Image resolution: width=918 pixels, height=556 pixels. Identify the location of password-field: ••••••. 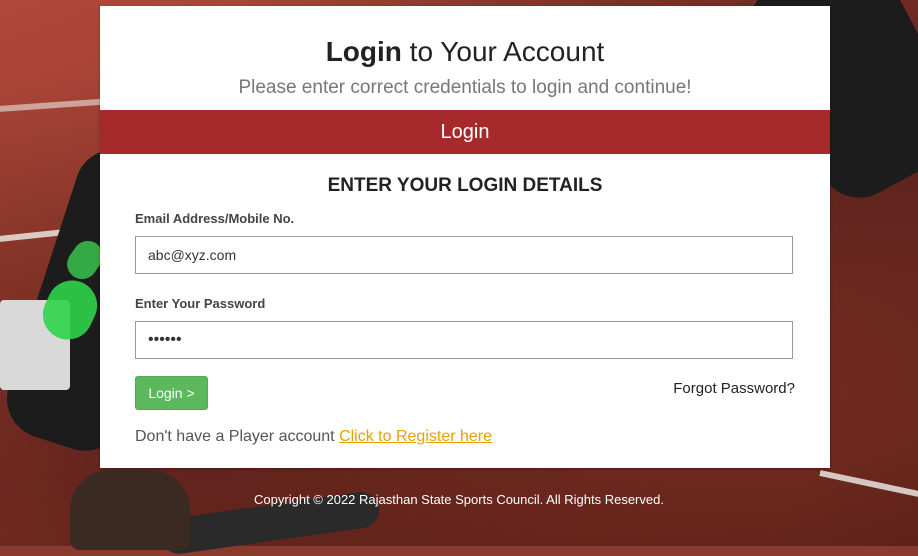
(464, 340).